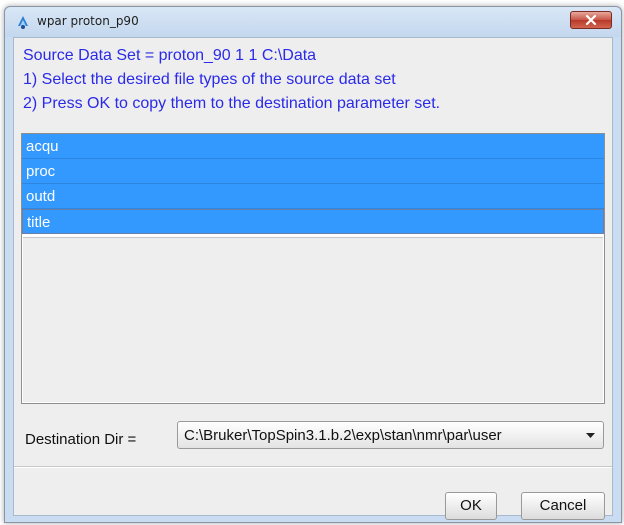 This screenshot has width=624, height=525. I want to click on window-title: wpar proton_p90, so click(88, 21).